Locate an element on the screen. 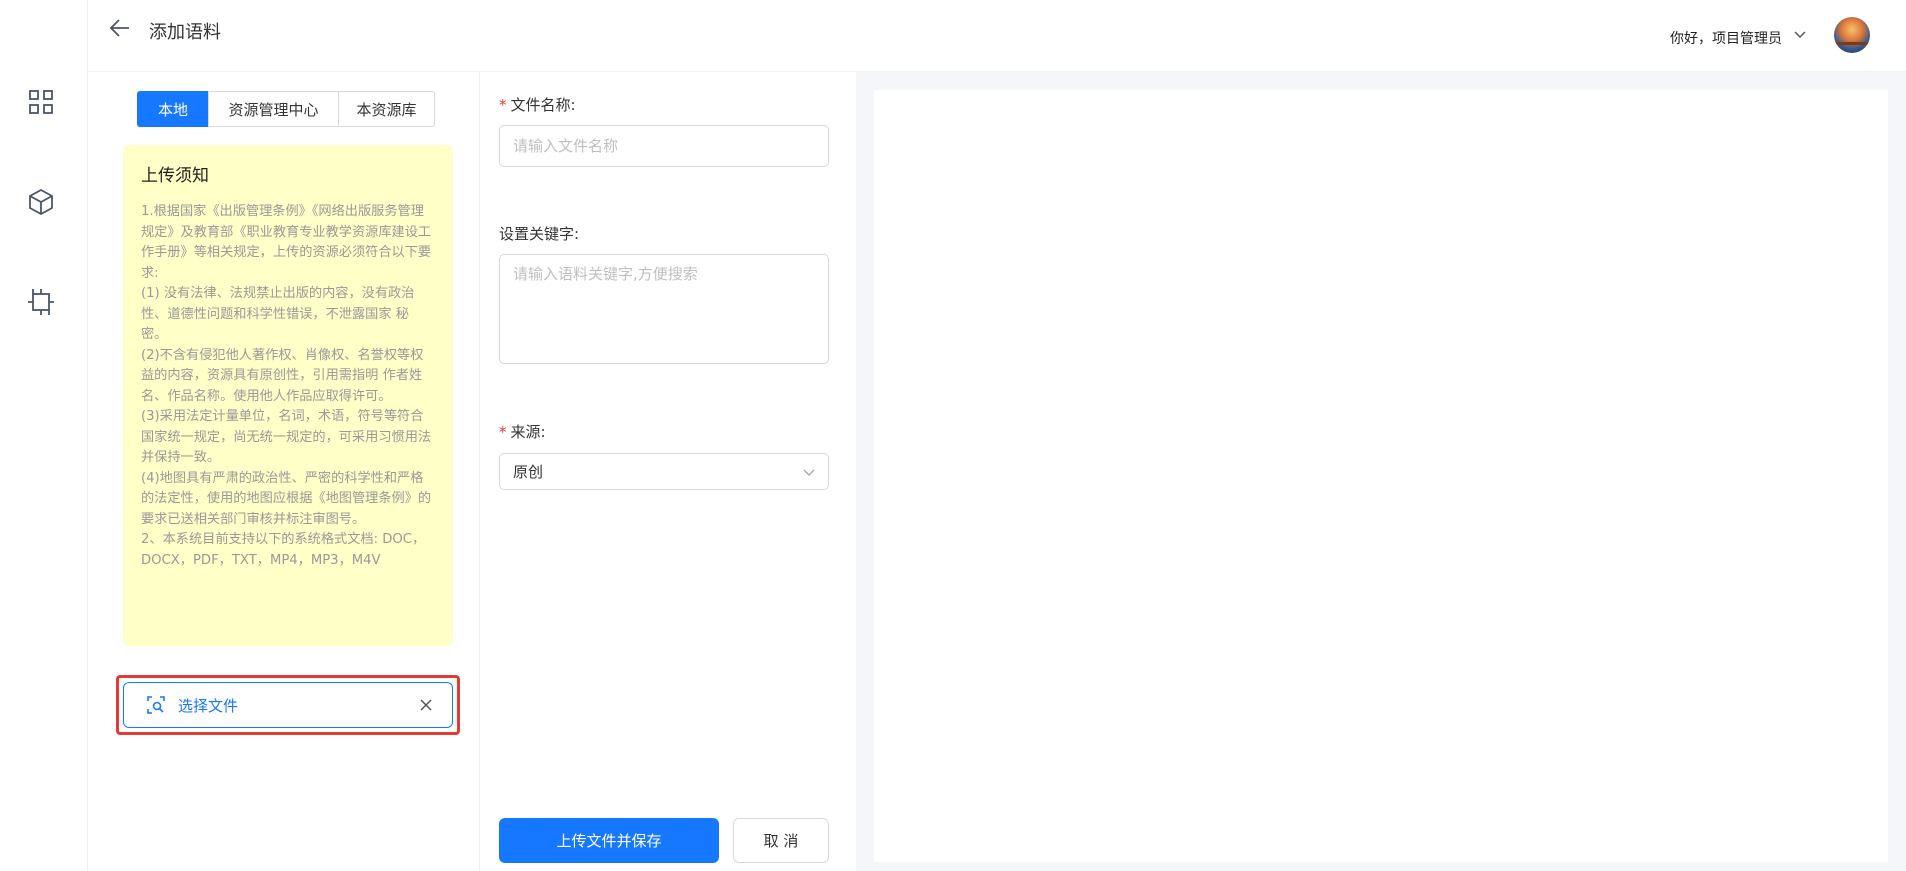 The image size is (1906, 871). sidebar is located at coordinates (44, 435).